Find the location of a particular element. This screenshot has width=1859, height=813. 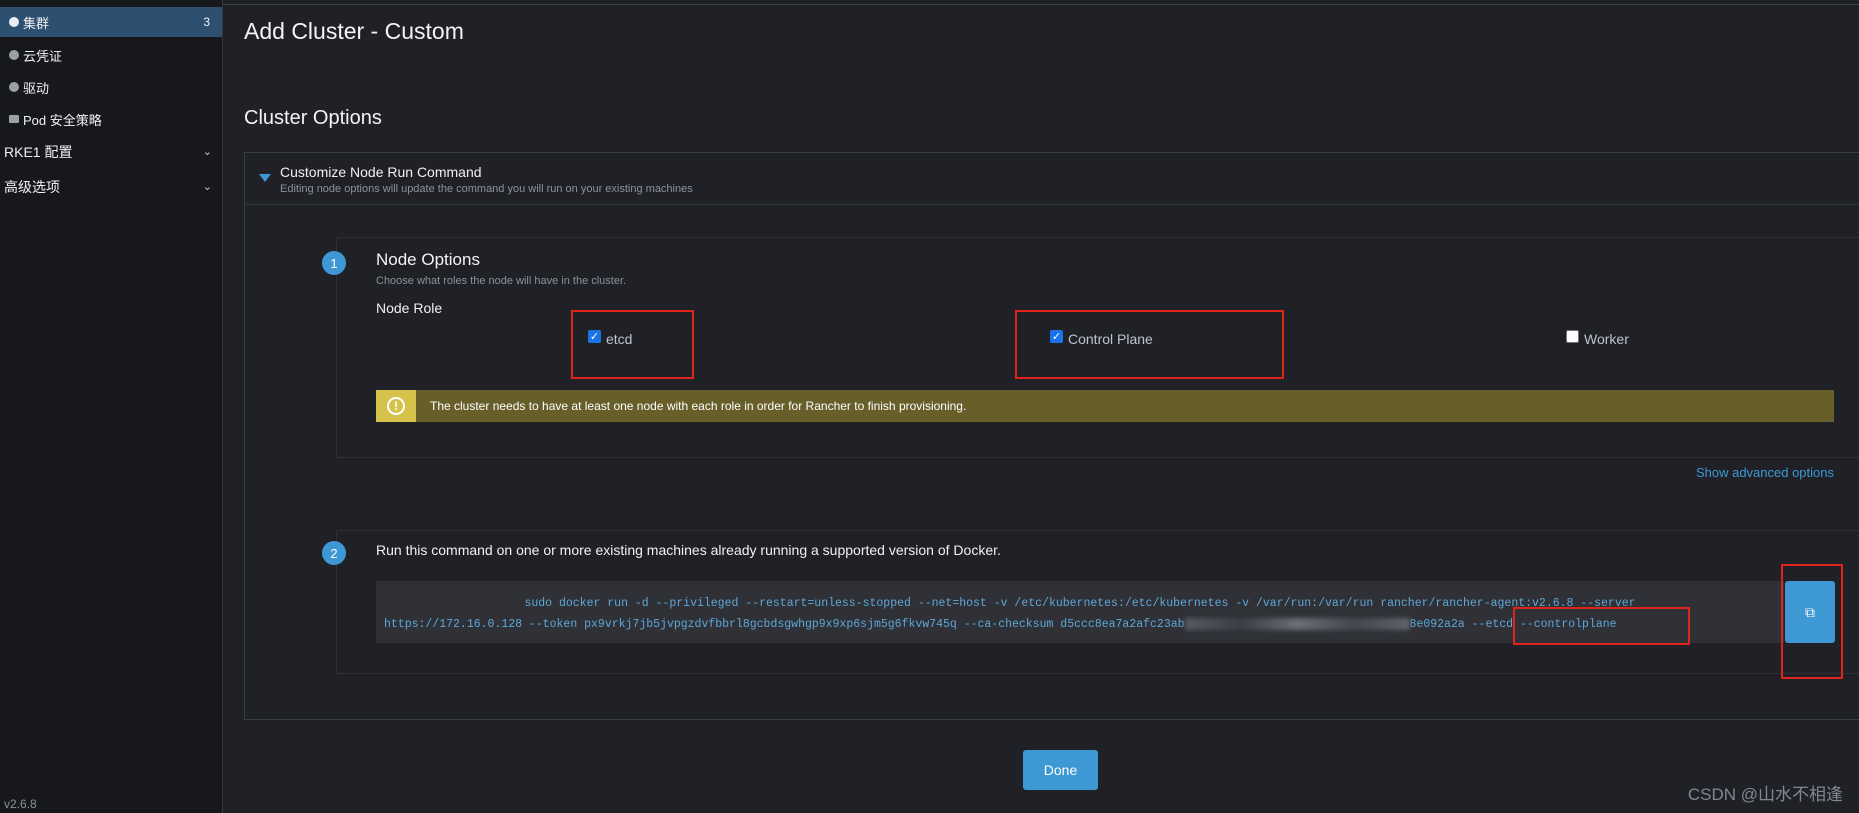

node-role-label: Node Role is located at coordinates (409, 308).